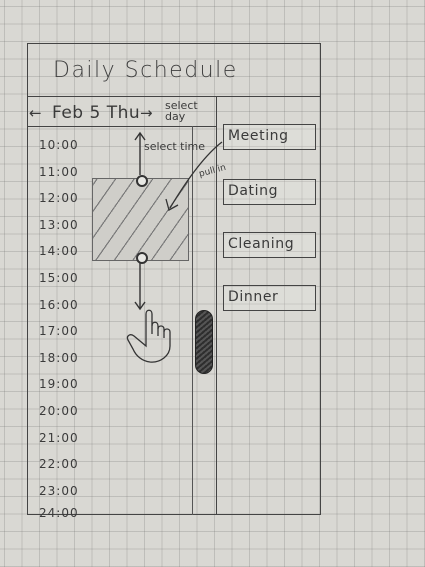 The height and width of the screenshot is (567, 425). Describe the element at coordinates (194, 176) in the screenshot. I see `pull-in-arrow-icon` at that location.